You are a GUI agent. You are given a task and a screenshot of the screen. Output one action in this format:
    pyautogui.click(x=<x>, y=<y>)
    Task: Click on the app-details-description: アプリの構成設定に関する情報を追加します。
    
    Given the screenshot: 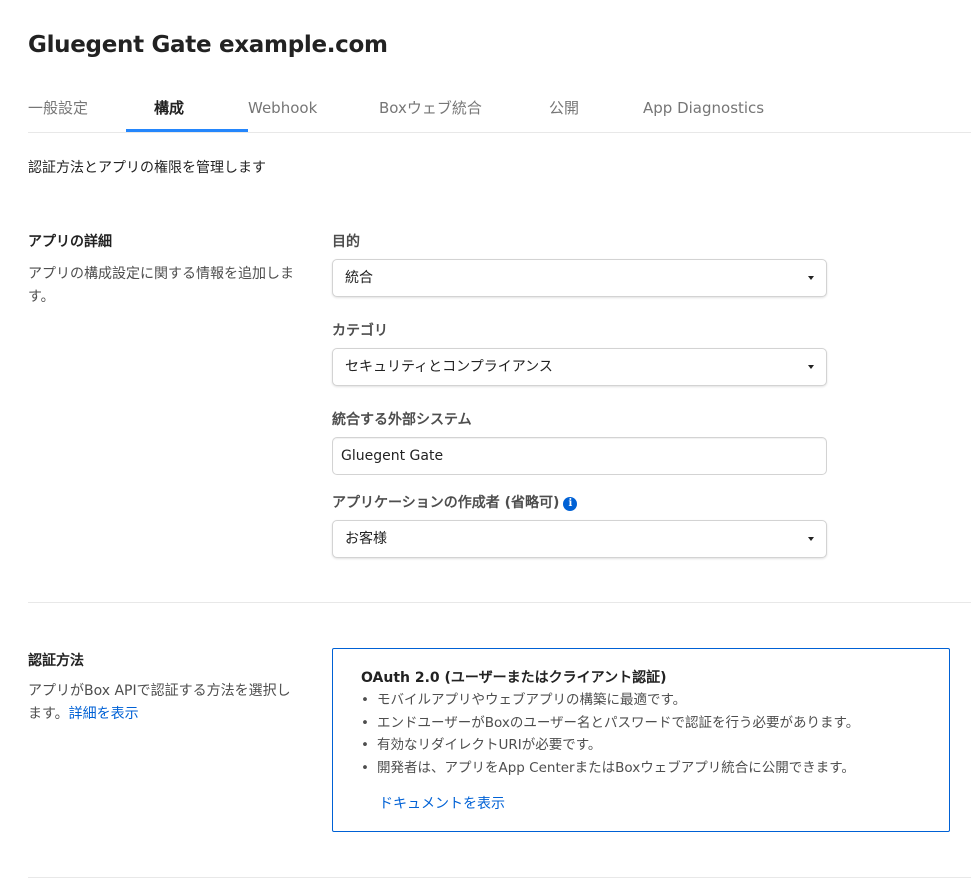 What is the action you would take?
    pyautogui.click(x=161, y=285)
    